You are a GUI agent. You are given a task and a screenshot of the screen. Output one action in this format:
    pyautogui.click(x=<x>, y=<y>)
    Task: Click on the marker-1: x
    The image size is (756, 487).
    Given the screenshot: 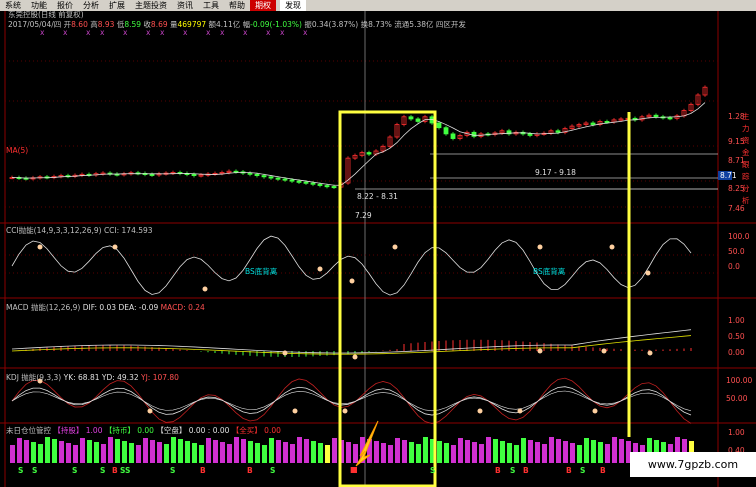 What is the action you would take?
    pyautogui.click(x=65, y=32)
    